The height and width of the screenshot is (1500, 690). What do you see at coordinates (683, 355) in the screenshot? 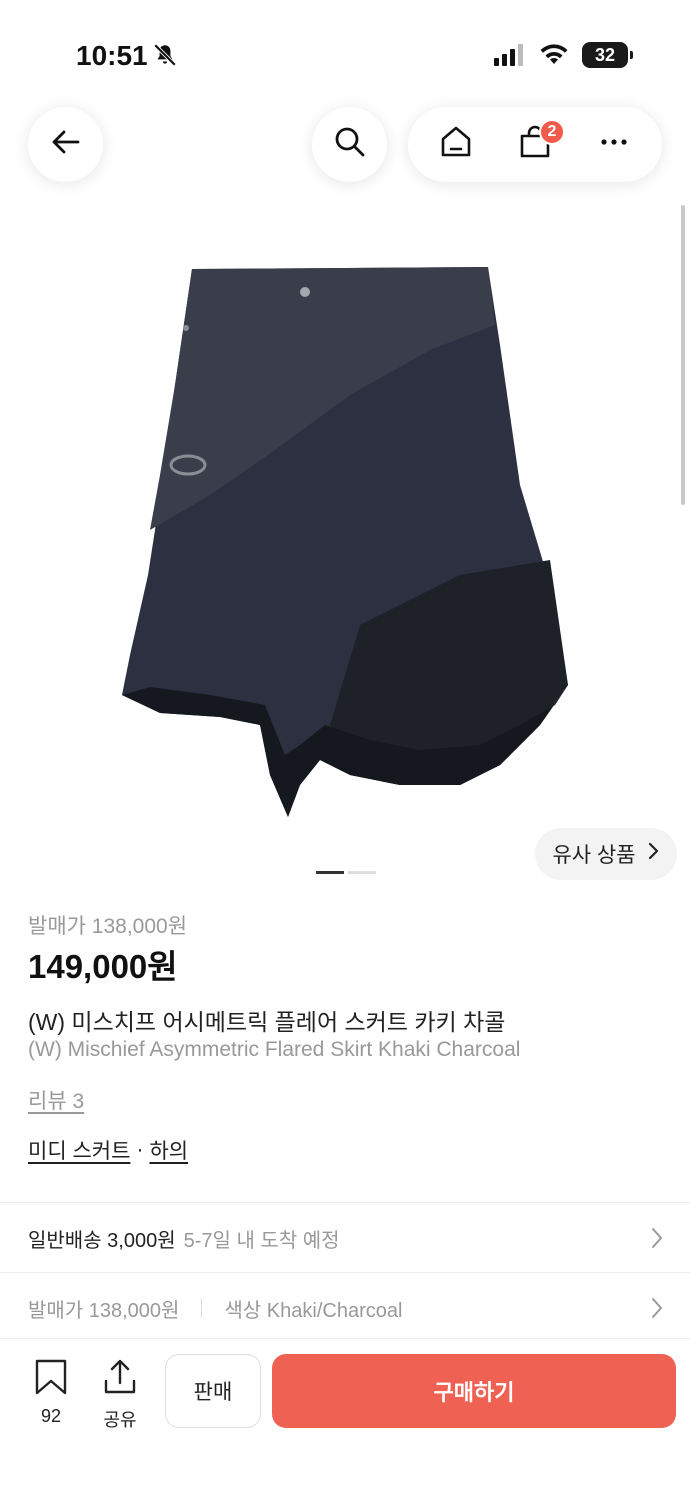
I see `scrollbar` at bounding box center [683, 355].